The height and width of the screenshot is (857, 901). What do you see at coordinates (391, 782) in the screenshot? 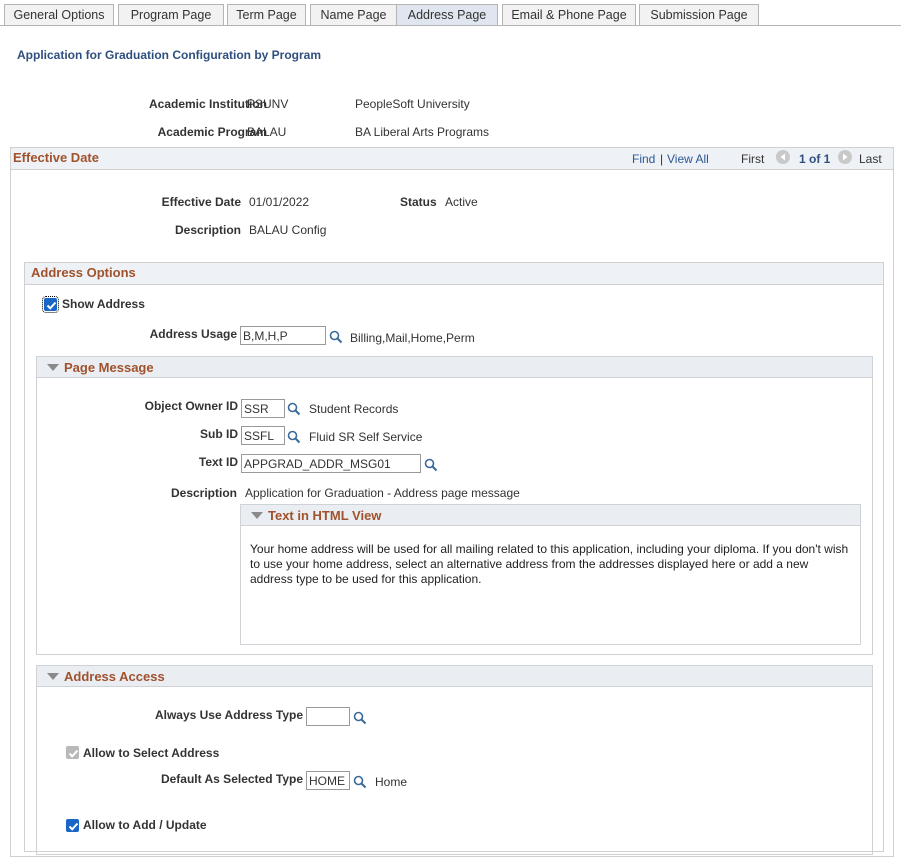
I see `default-as-selected-type-description: Home` at bounding box center [391, 782].